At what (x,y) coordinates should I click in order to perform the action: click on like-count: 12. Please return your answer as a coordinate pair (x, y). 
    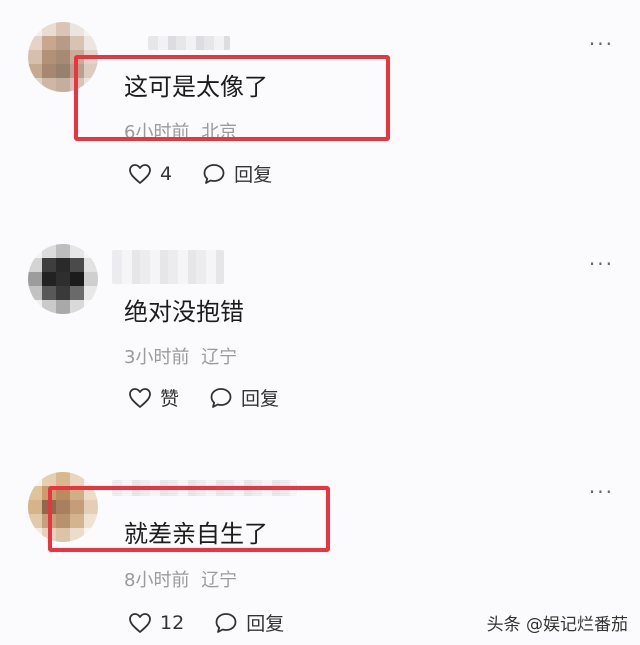
    Looking at the image, I should click on (172, 622).